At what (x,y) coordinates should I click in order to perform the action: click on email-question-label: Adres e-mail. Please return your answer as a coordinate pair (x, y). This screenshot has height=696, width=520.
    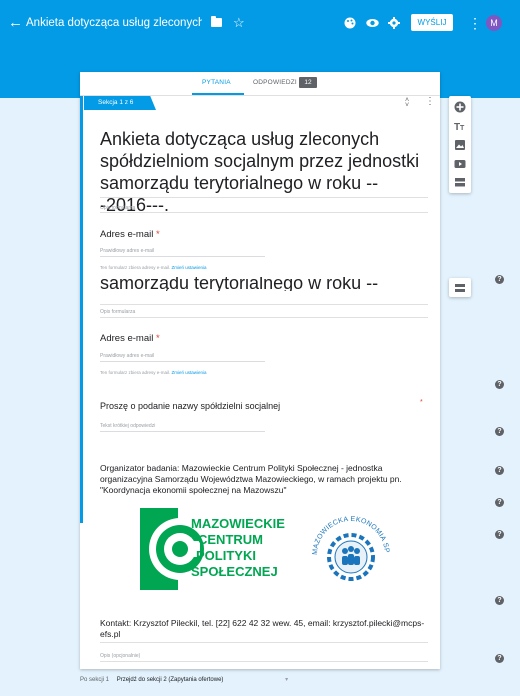
    Looking at the image, I should click on (127, 234).